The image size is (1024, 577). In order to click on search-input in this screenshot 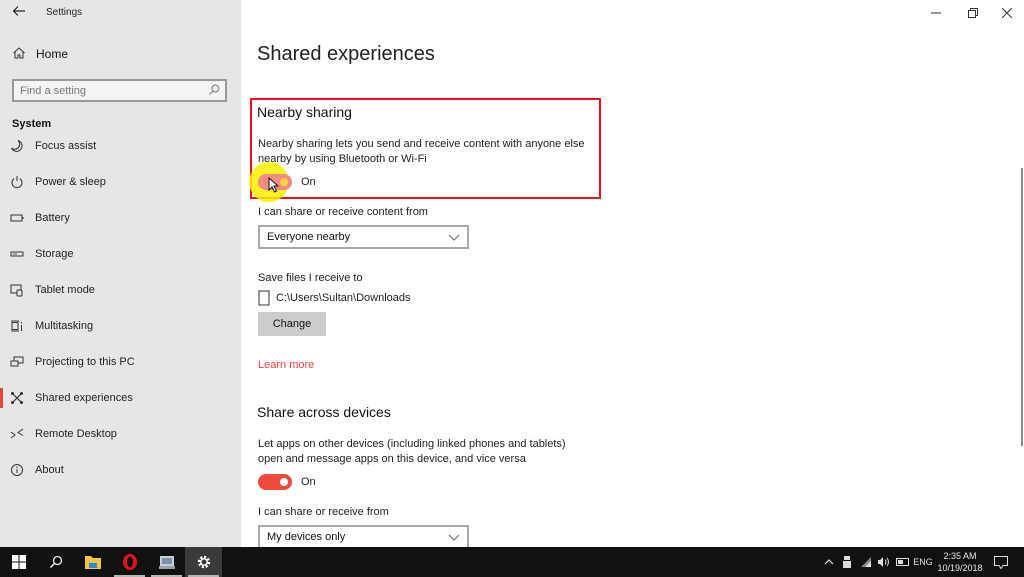, I will do `click(110, 90)`.